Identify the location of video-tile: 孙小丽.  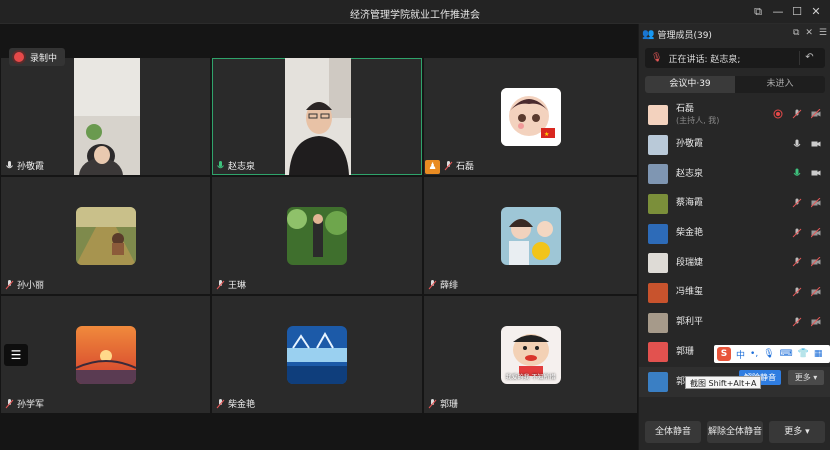
(105, 235).